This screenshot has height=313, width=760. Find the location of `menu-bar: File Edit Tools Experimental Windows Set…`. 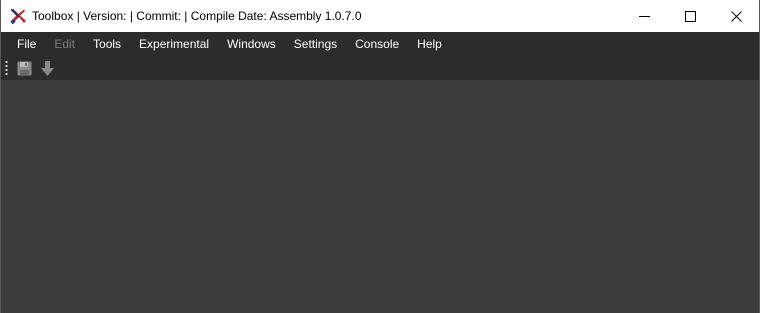

menu-bar: File Edit Tools Experimental Windows Set… is located at coordinates (380, 44).